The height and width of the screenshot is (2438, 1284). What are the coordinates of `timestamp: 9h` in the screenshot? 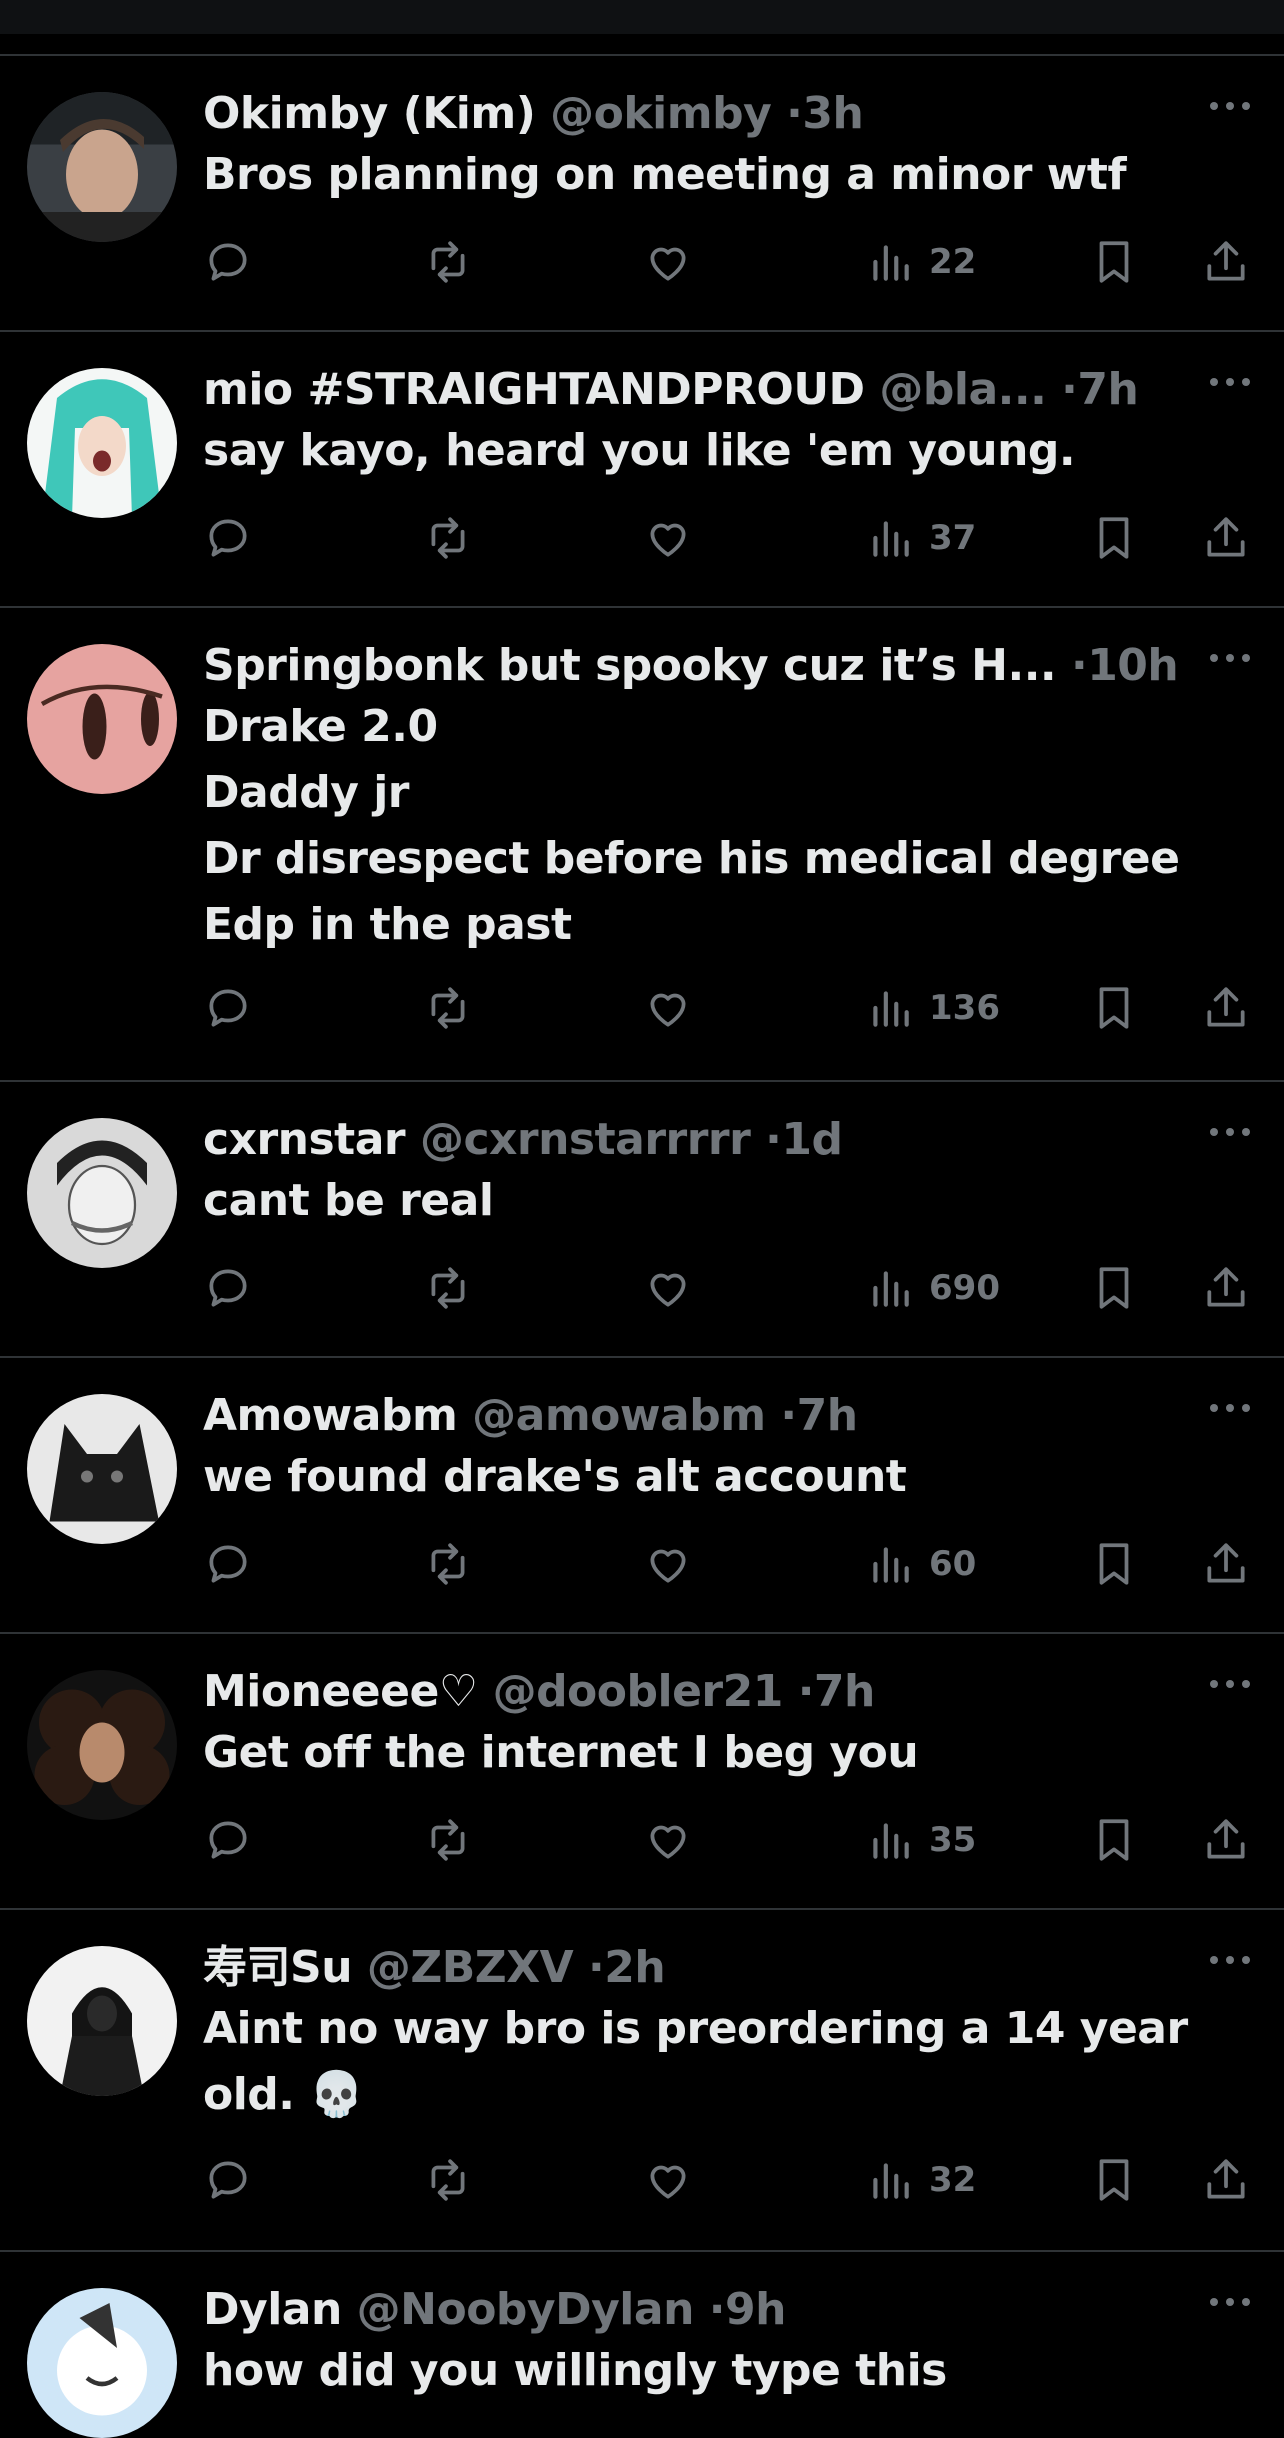 It's located at (755, 2309).